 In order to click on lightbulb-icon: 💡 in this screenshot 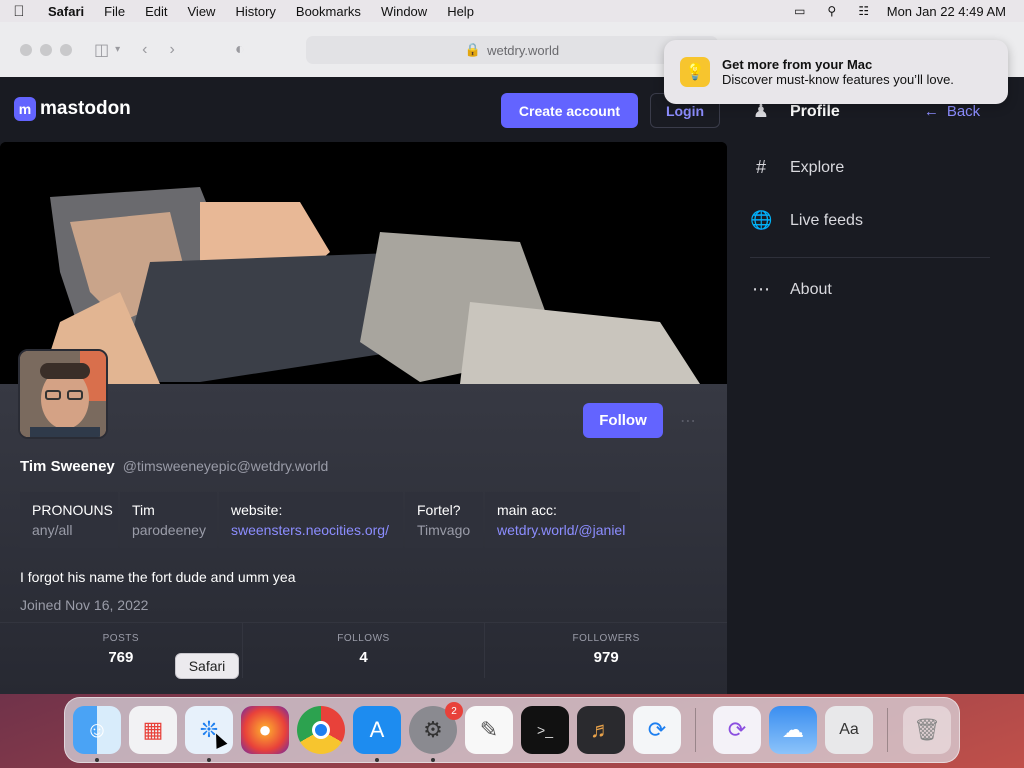, I will do `click(695, 72)`.